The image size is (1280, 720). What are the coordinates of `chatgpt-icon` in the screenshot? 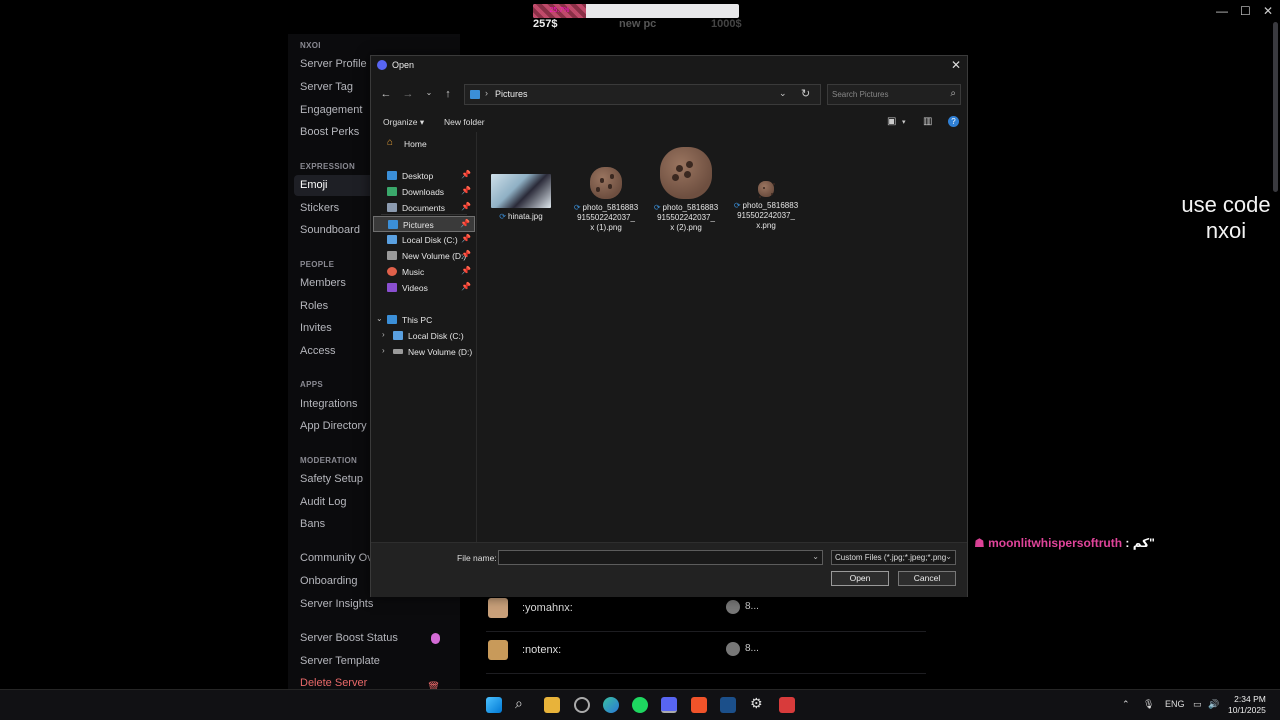 It's located at (582, 705).